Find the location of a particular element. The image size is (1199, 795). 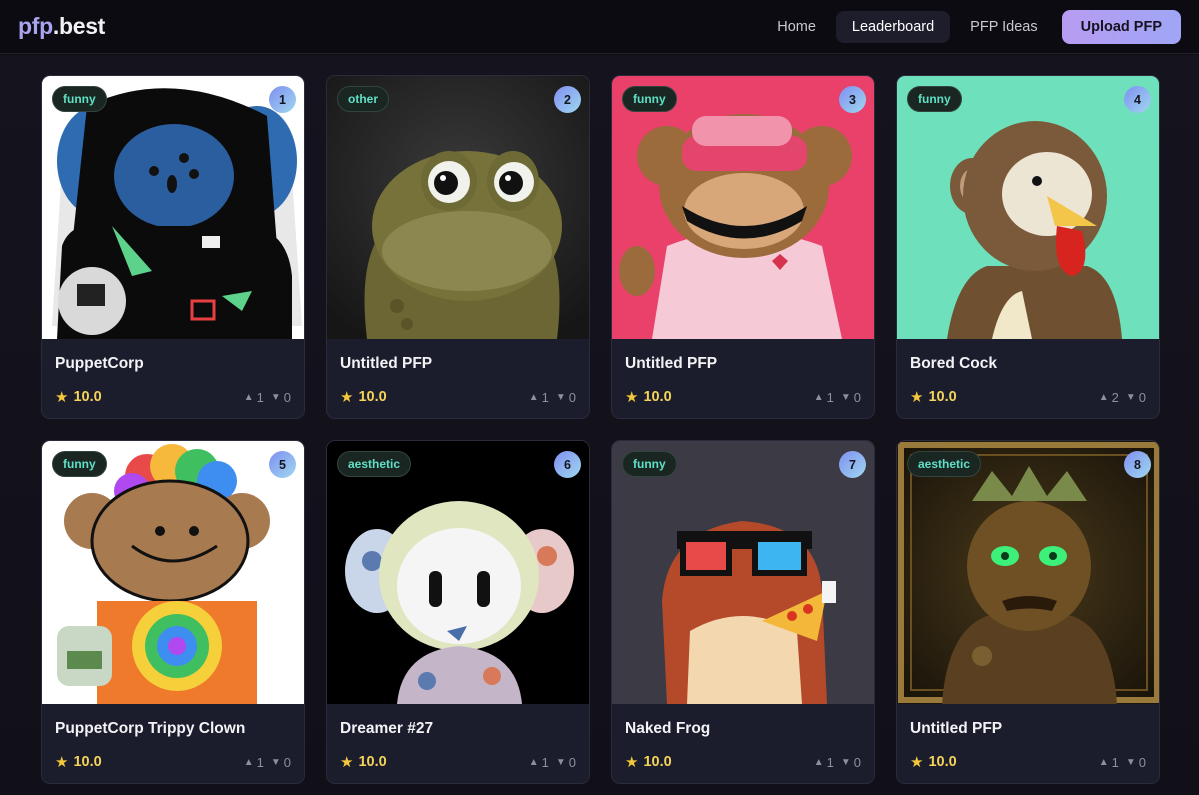

site-logo: pfp.best is located at coordinates (61, 26).